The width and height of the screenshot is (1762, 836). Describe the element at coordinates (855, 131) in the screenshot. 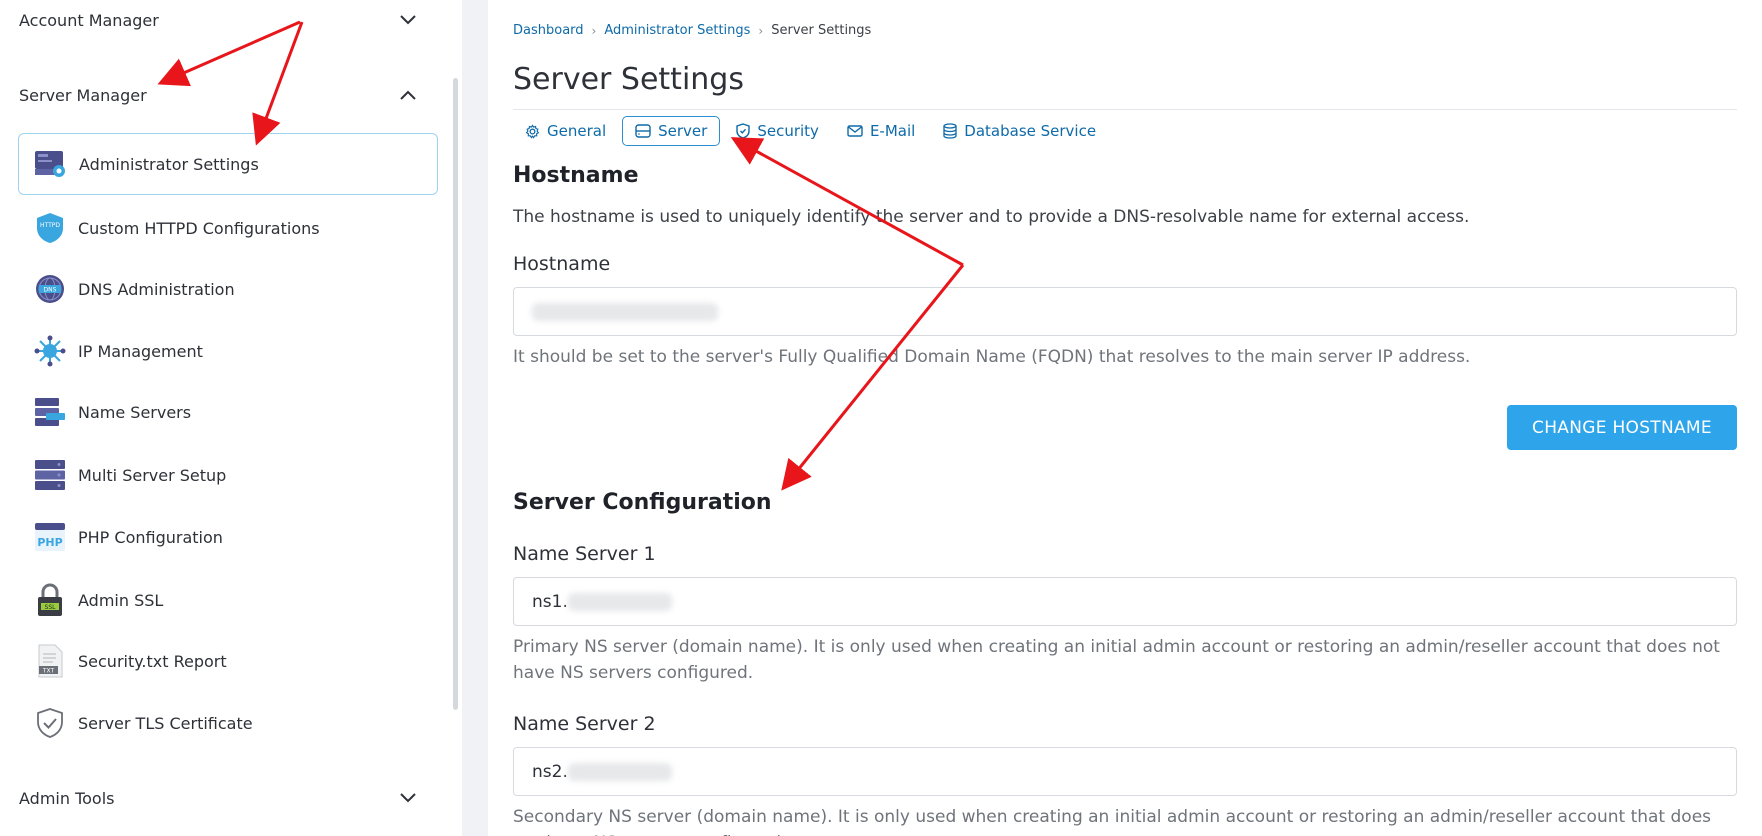

I see `mail-icon` at that location.